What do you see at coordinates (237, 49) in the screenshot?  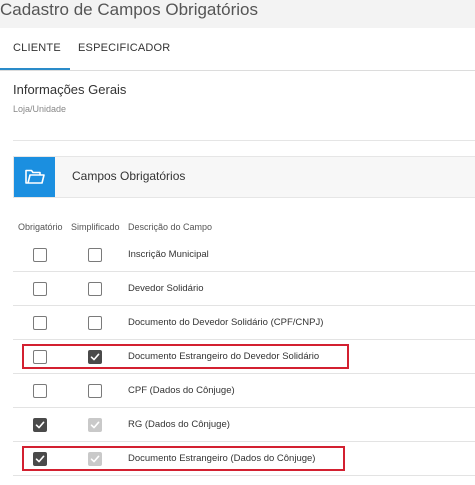 I see `tab-bar: CLIENTE ESPECIFICADOR` at bounding box center [237, 49].